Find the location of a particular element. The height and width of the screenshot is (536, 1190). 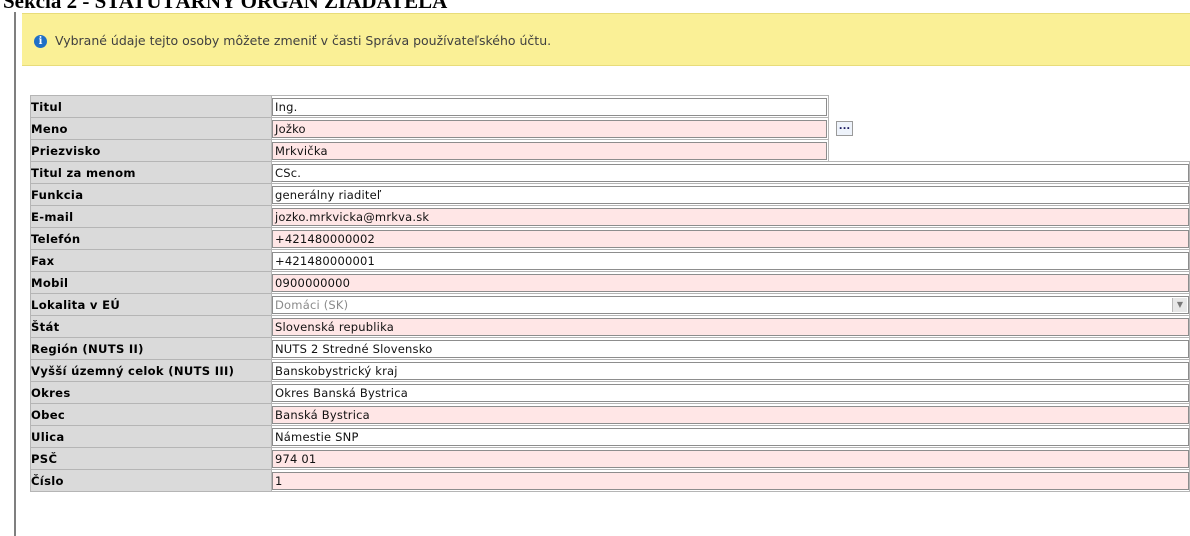

mobil-field: 0900000000 is located at coordinates (730, 282).